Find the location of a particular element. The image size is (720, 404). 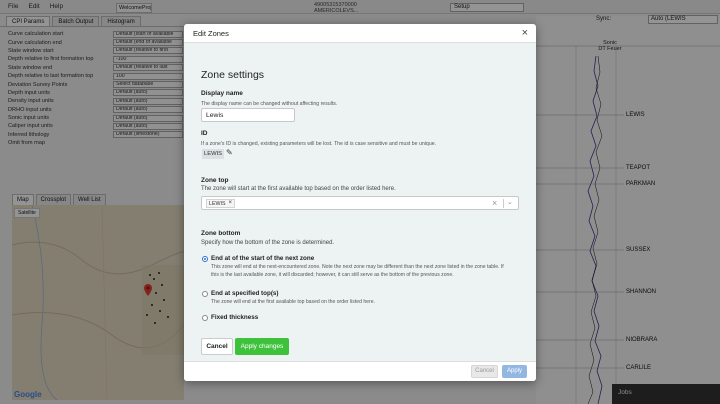

option-fixed-thickness-label: Fixed thickness is located at coordinates (234, 317).